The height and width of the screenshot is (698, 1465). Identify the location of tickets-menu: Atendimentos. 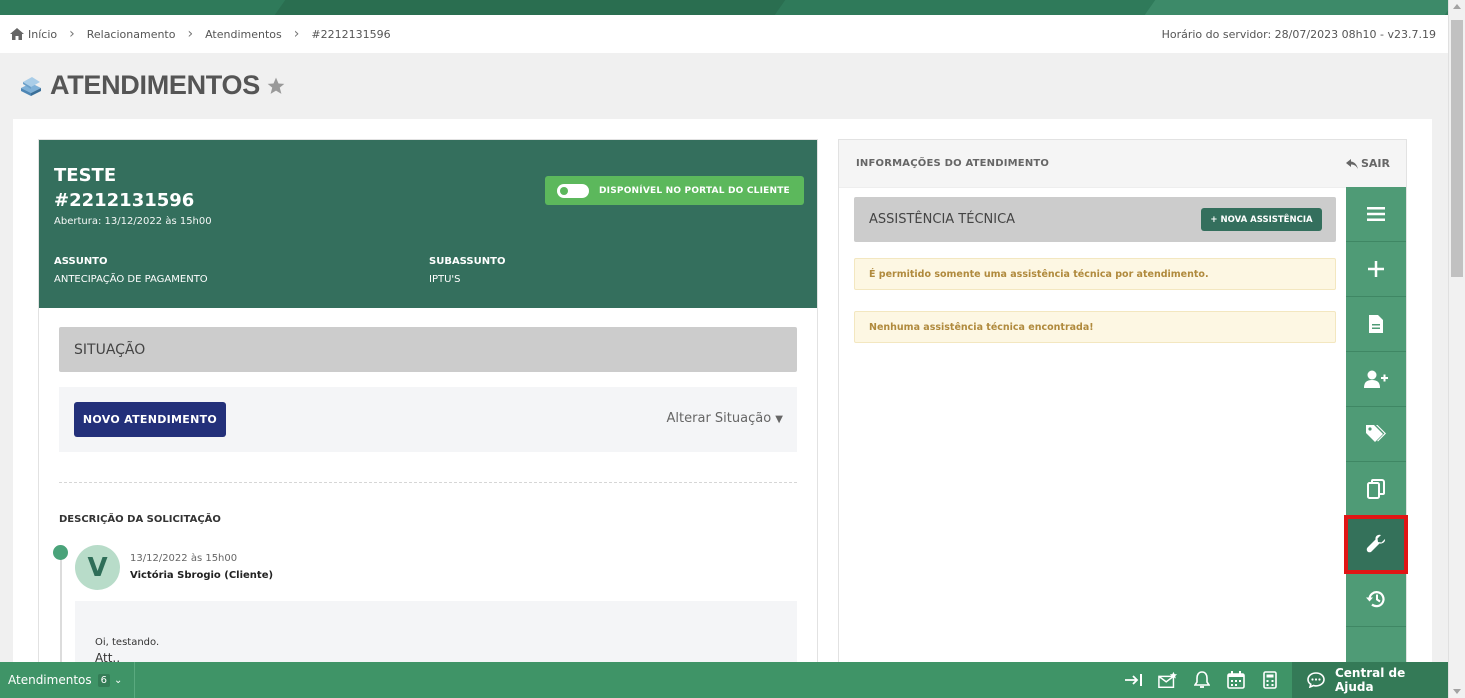
(50, 680).